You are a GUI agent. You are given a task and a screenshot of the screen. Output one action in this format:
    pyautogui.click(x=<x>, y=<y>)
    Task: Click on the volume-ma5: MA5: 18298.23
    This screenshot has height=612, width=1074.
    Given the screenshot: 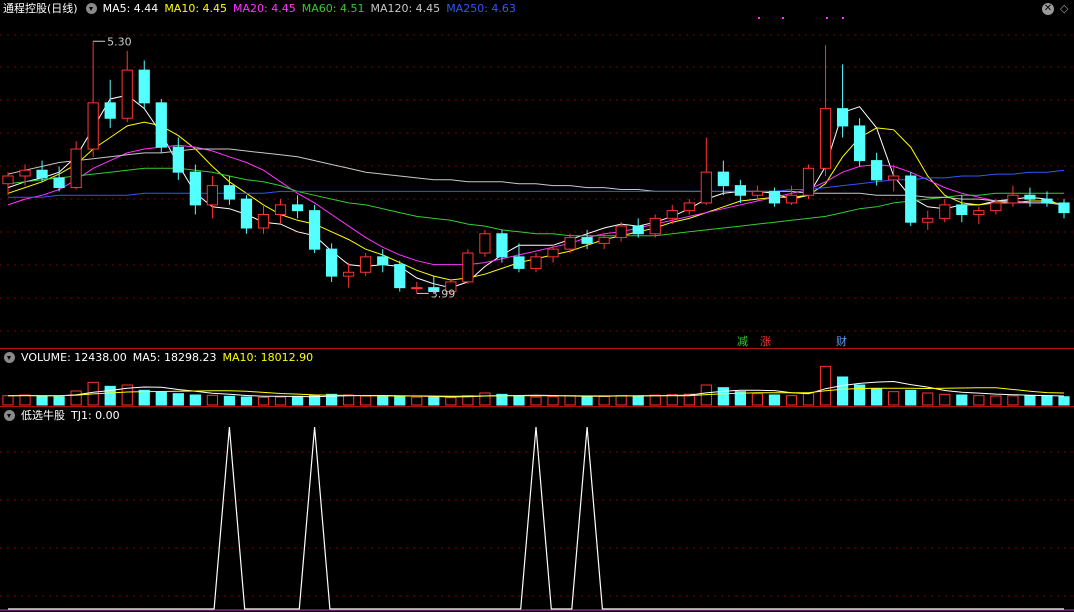 What is the action you would take?
    pyautogui.click(x=174, y=357)
    